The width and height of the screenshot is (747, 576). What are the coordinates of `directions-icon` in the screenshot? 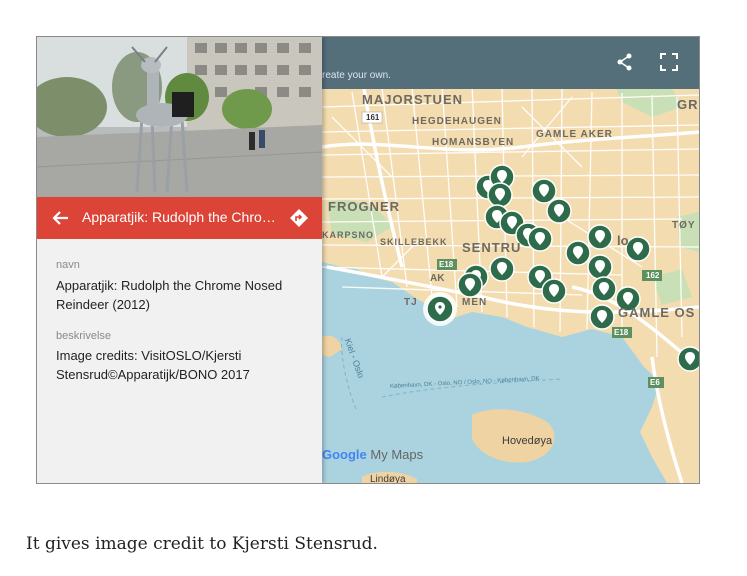 It's located at (299, 218).